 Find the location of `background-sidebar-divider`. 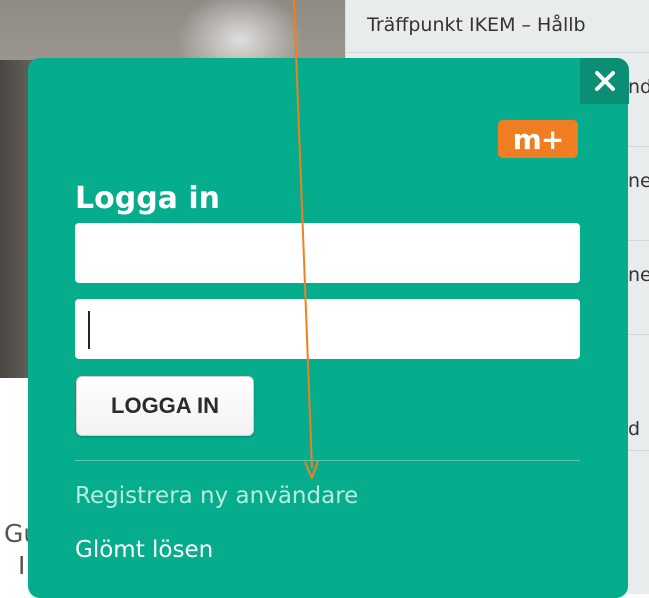

background-sidebar-divider is located at coordinates (497, 52).